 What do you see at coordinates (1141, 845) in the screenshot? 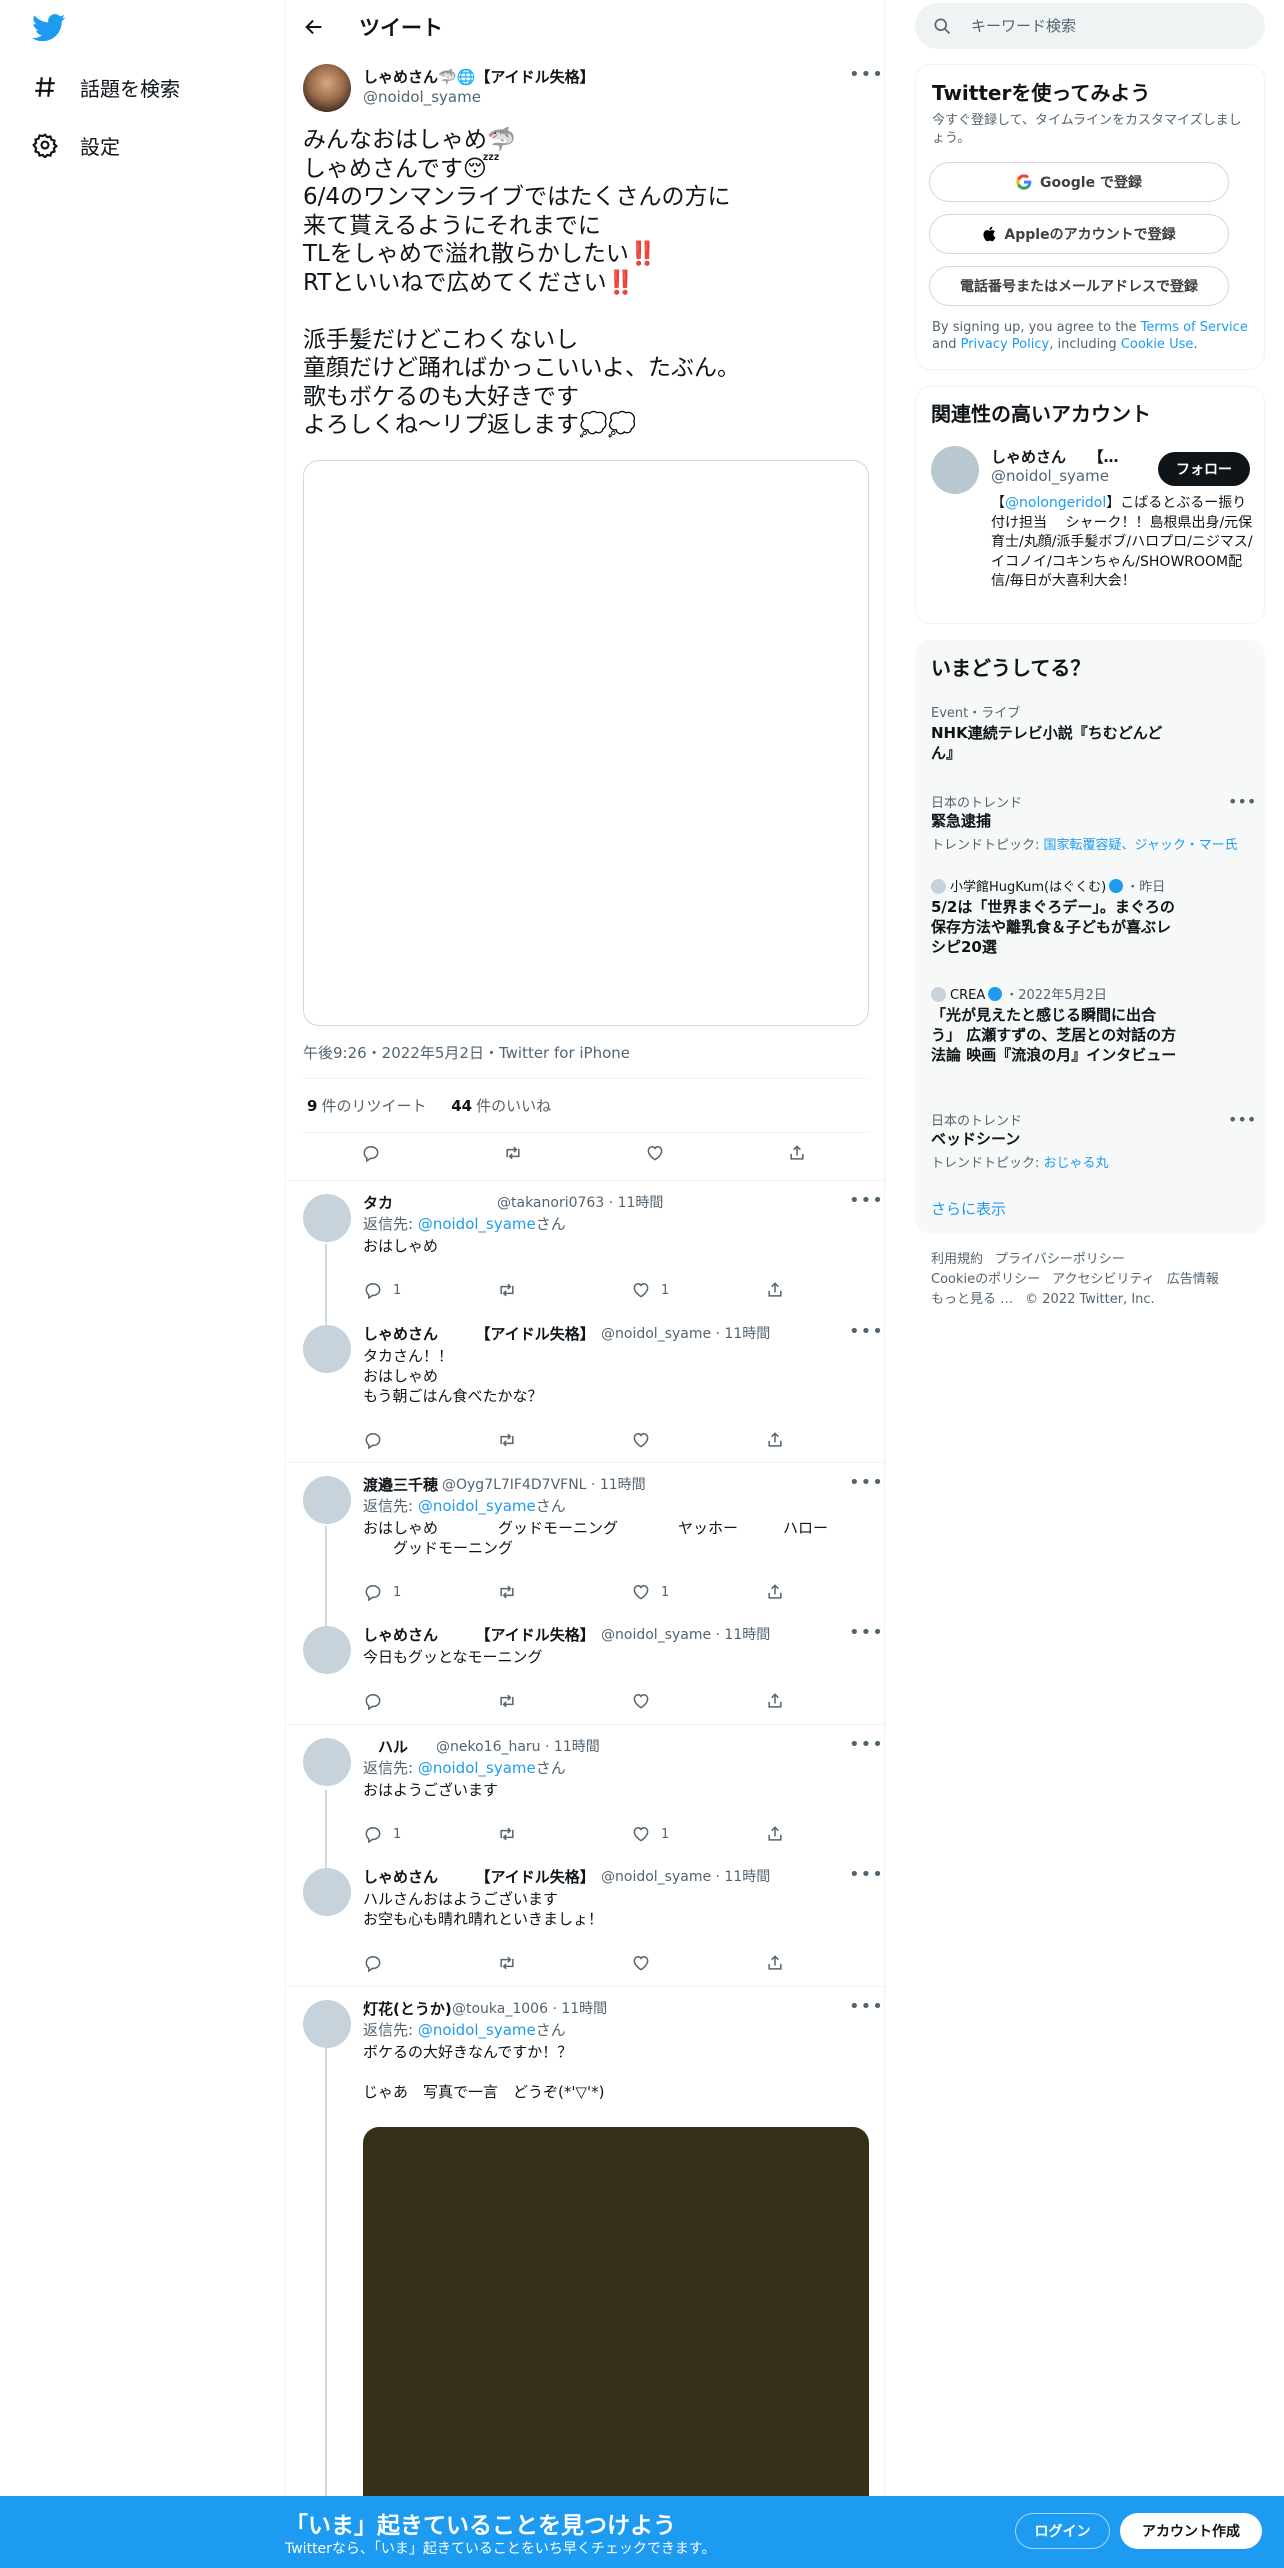
I see `trend-topics-link: 国家転覆容疑、ジャック・マー氏` at bounding box center [1141, 845].